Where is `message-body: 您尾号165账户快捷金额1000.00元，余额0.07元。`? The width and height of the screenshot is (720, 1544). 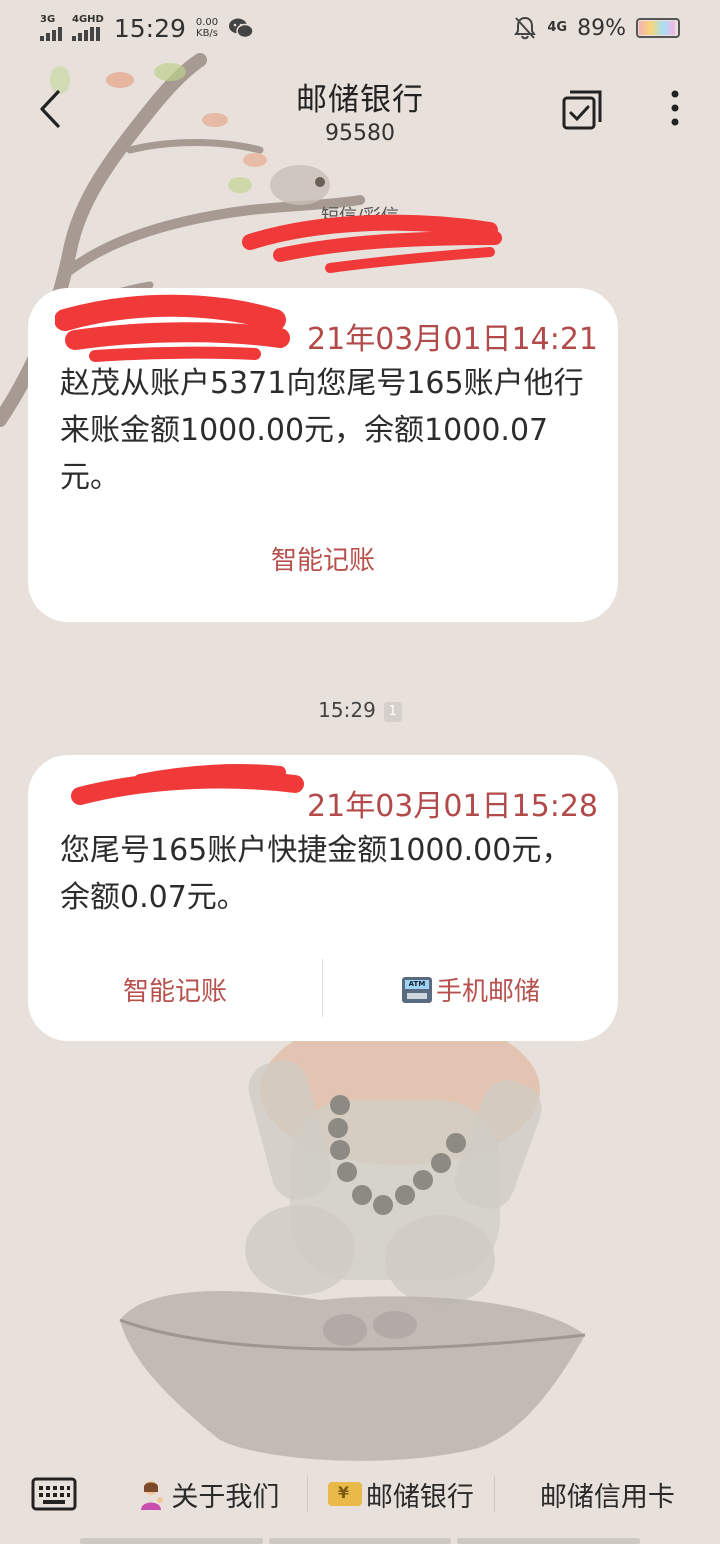 message-body: 您尾号165账户快捷金额1000.00元，余额0.07元。 is located at coordinates (316, 874).